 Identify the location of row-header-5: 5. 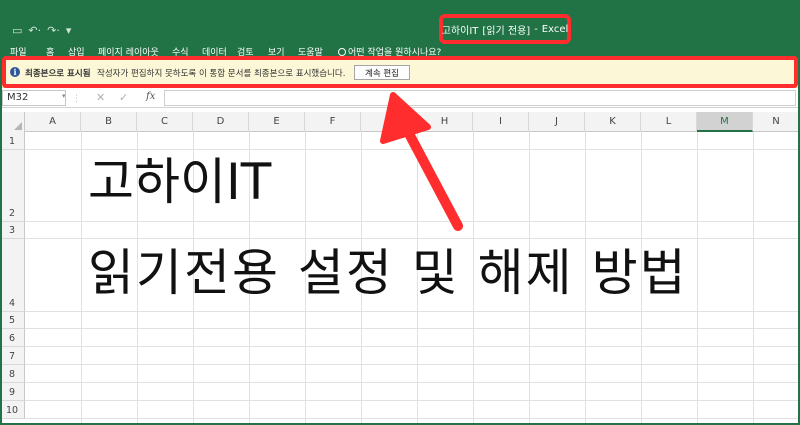
(12, 320).